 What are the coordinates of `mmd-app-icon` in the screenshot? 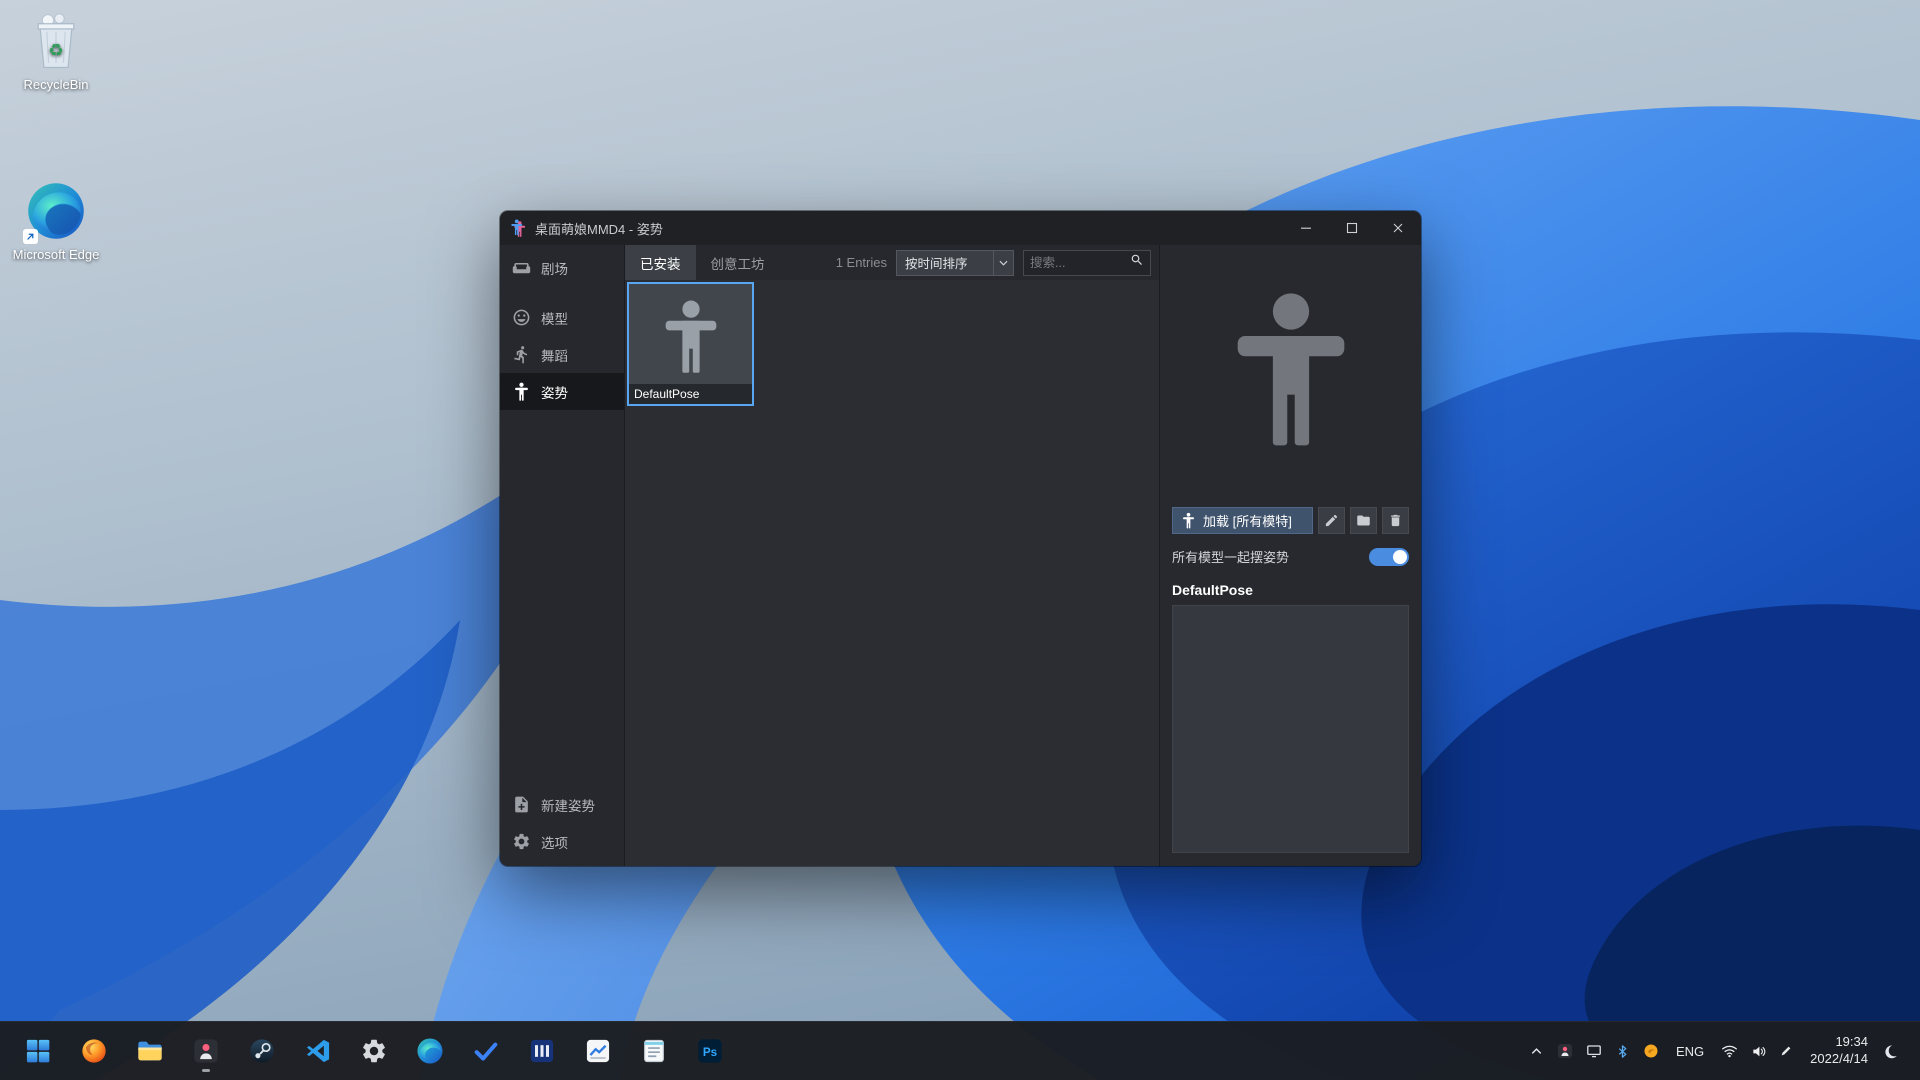 It's located at (205, 1051).